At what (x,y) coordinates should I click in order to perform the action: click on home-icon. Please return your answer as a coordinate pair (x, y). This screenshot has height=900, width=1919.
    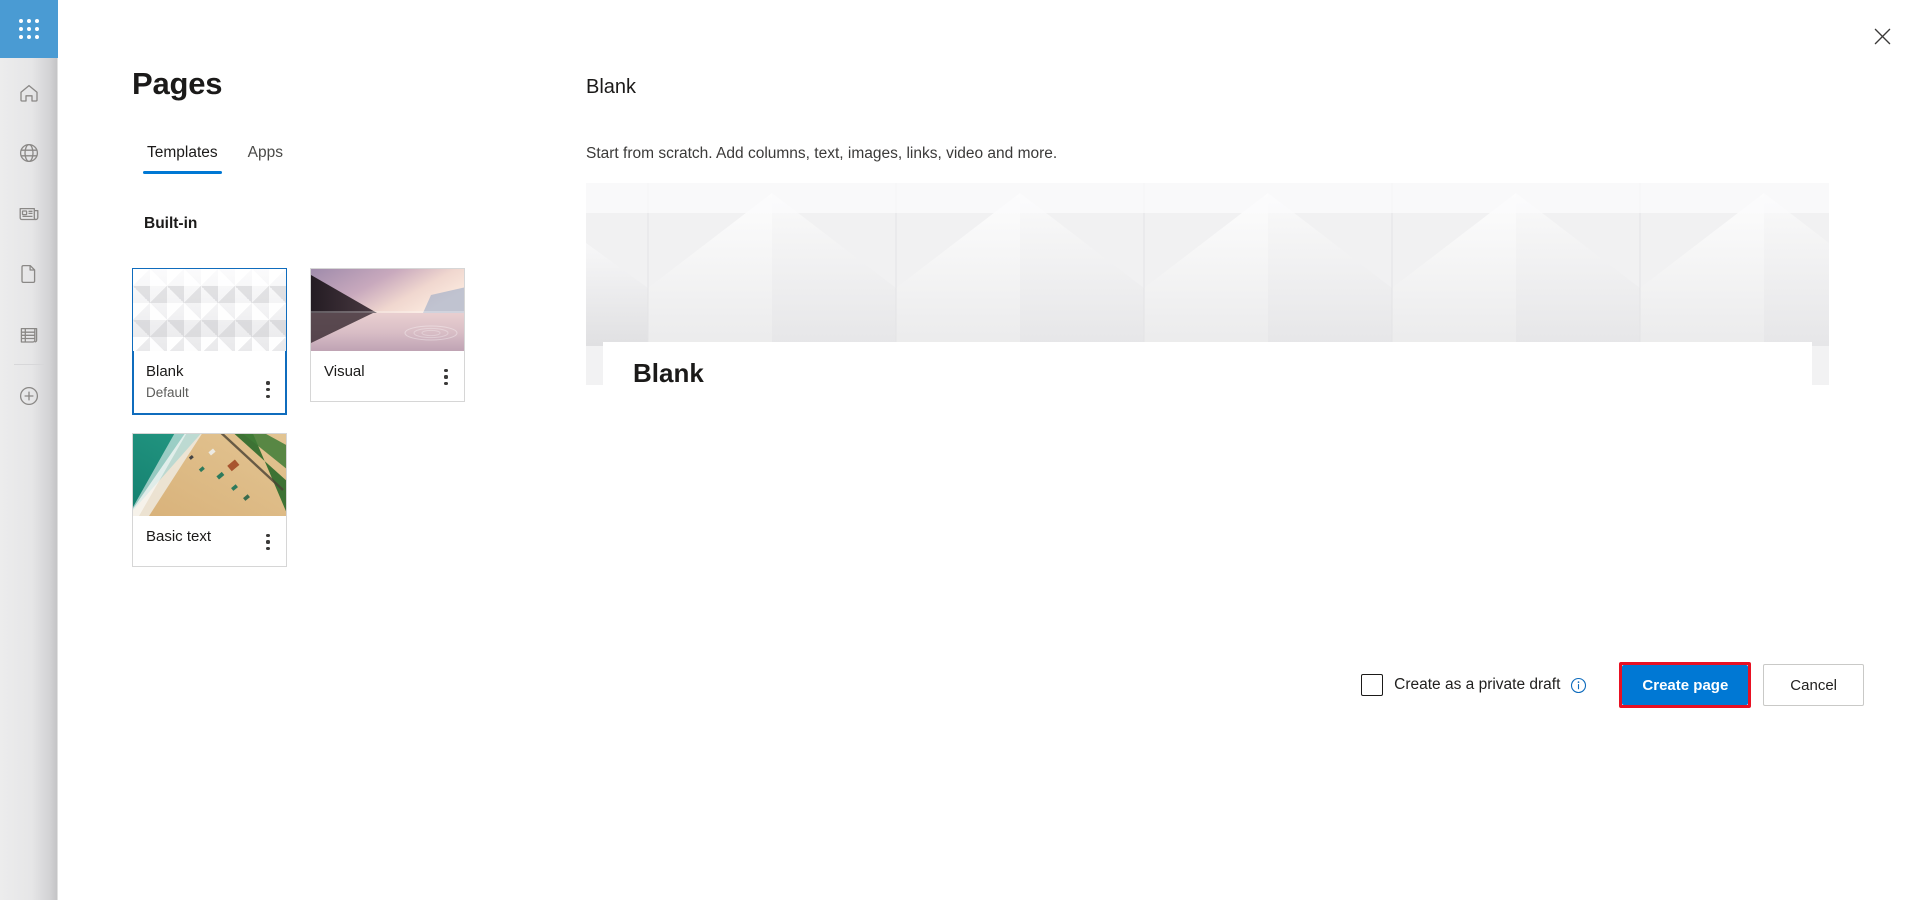
    Looking at the image, I should click on (29, 93).